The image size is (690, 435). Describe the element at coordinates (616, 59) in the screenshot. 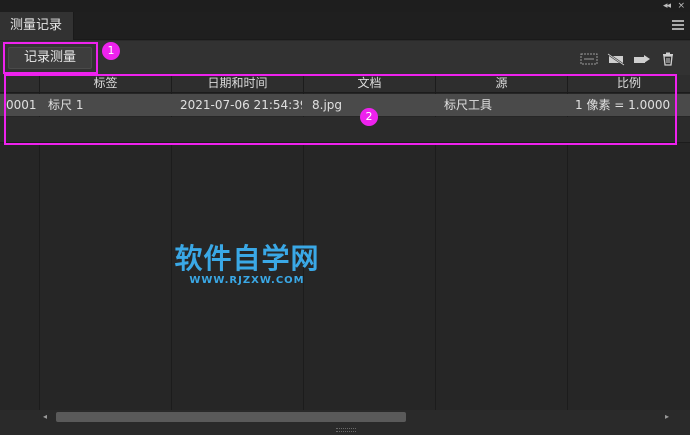

I see `clear-measurements-icon` at that location.